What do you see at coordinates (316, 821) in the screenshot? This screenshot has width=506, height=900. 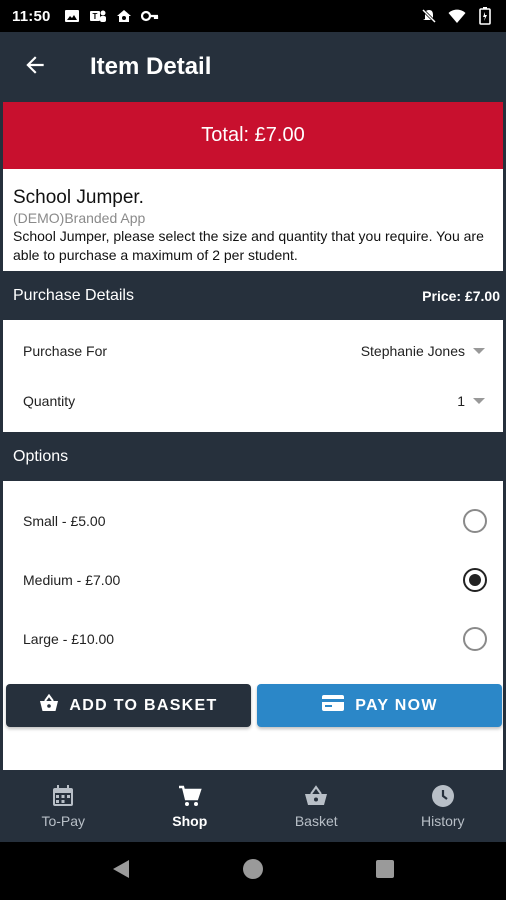 I see `nav-label: Basket` at bounding box center [316, 821].